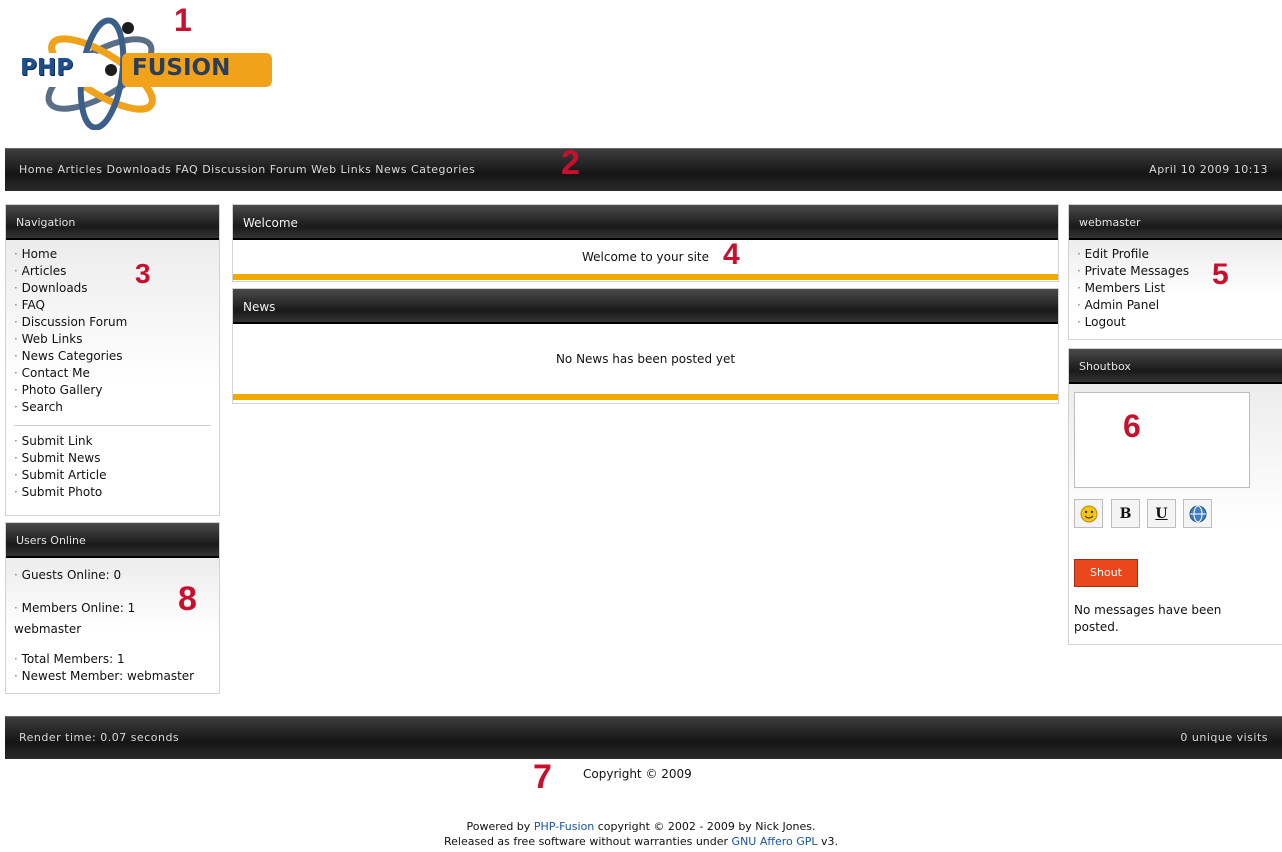  Describe the element at coordinates (259, 307) in the screenshot. I see `news-title: News` at that location.